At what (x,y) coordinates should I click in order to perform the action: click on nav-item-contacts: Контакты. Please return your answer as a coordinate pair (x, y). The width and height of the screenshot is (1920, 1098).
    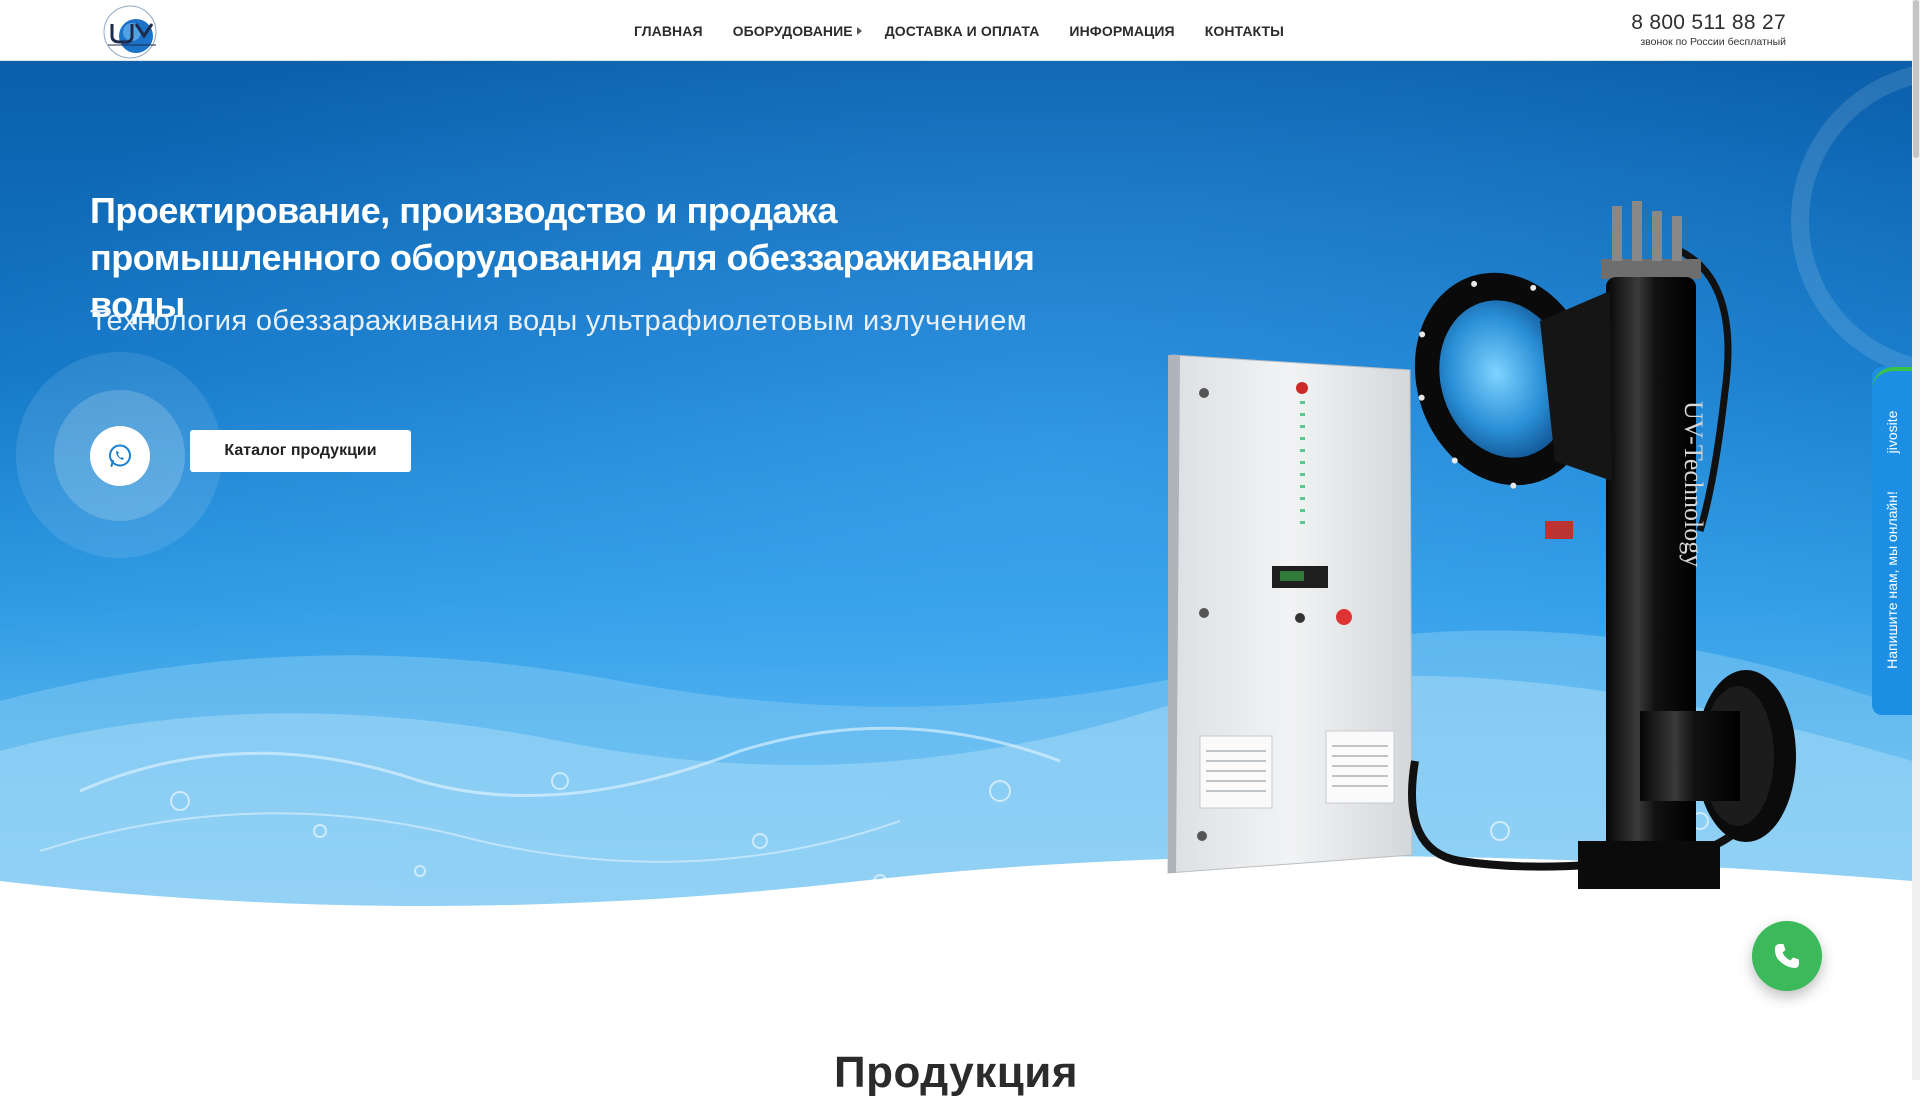
    Looking at the image, I should click on (1244, 31).